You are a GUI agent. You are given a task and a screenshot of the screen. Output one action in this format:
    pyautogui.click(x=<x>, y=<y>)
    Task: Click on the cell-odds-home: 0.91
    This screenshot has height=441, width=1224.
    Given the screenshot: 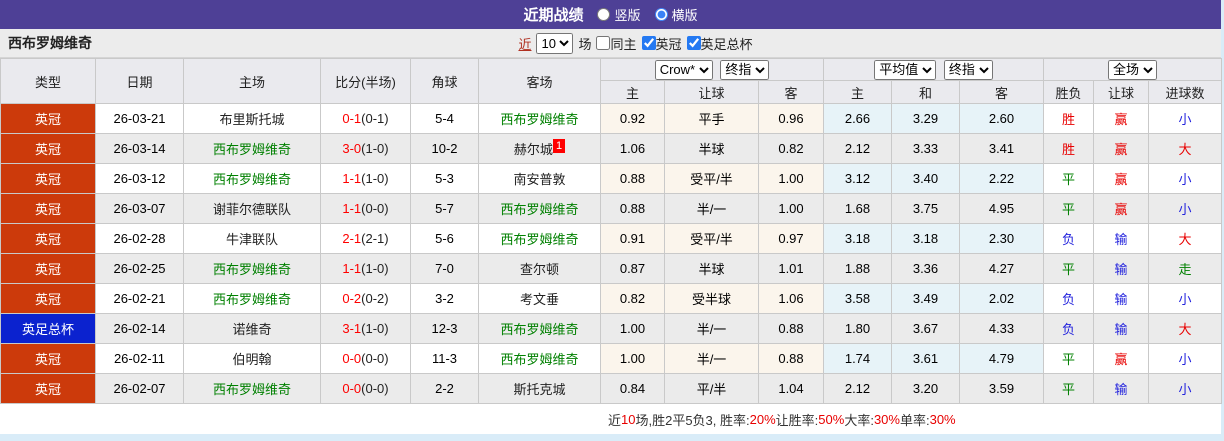 What is the action you would take?
    pyautogui.click(x=632, y=238)
    